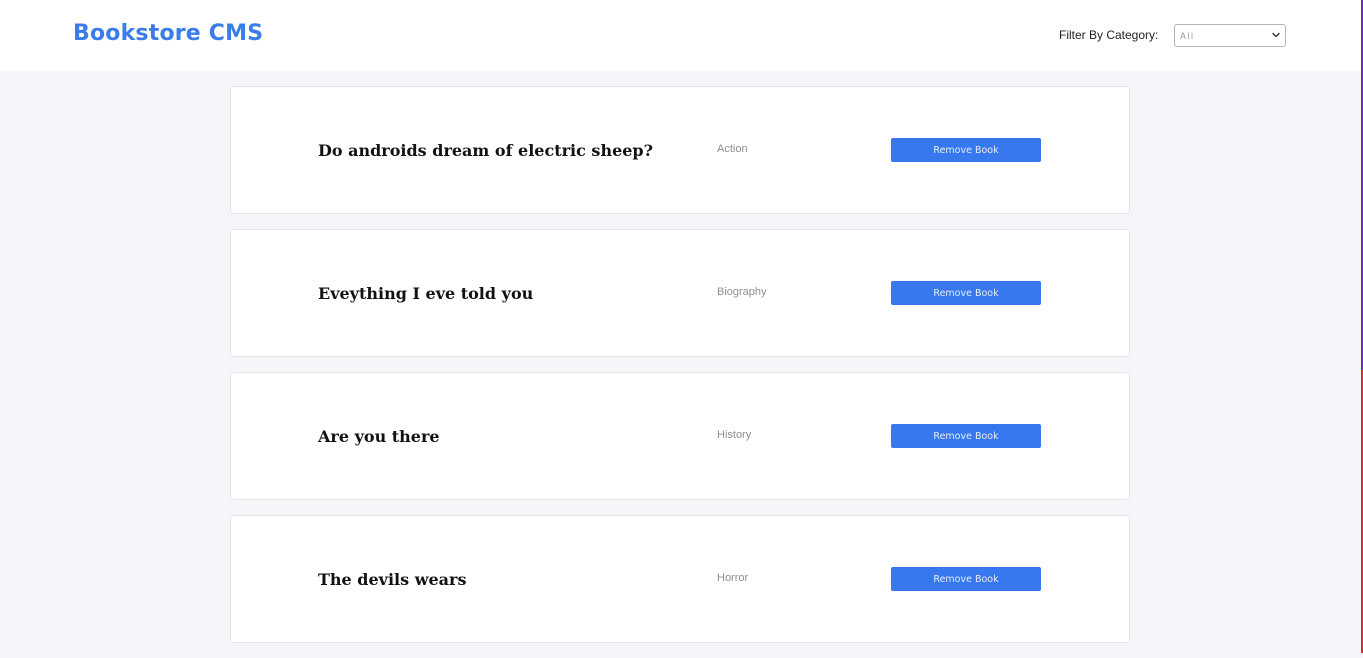 This screenshot has height=658, width=1363. What do you see at coordinates (485, 150) in the screenshot?
I see `book-title: Do androids dream of electric sheep?` at bounding box center [485, 150].